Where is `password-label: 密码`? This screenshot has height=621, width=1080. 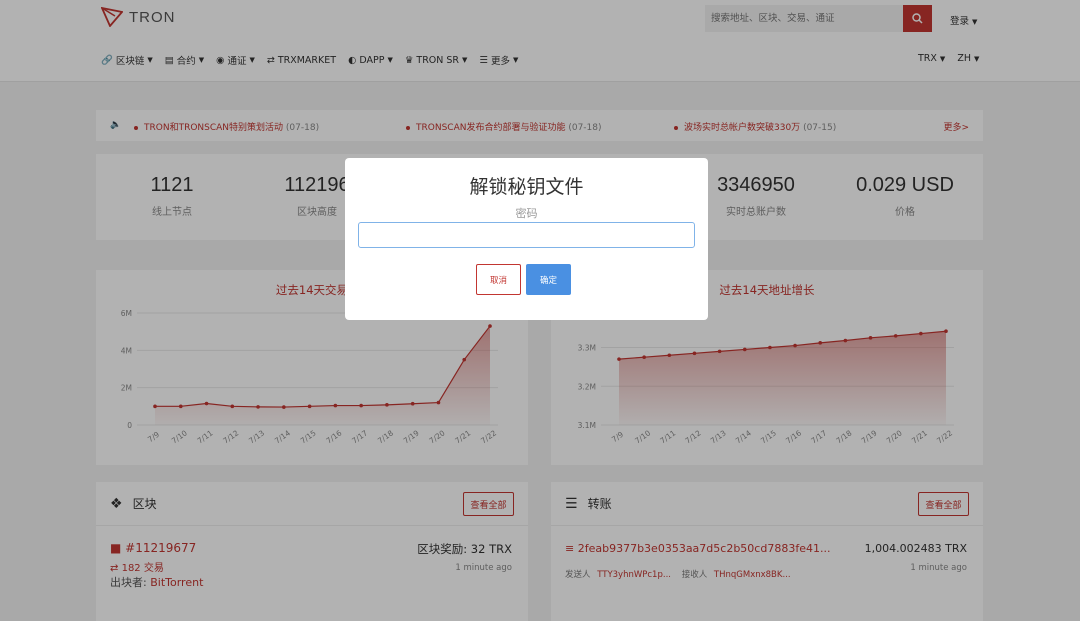 password-label: 密码 is located at coordinates (526, 213).